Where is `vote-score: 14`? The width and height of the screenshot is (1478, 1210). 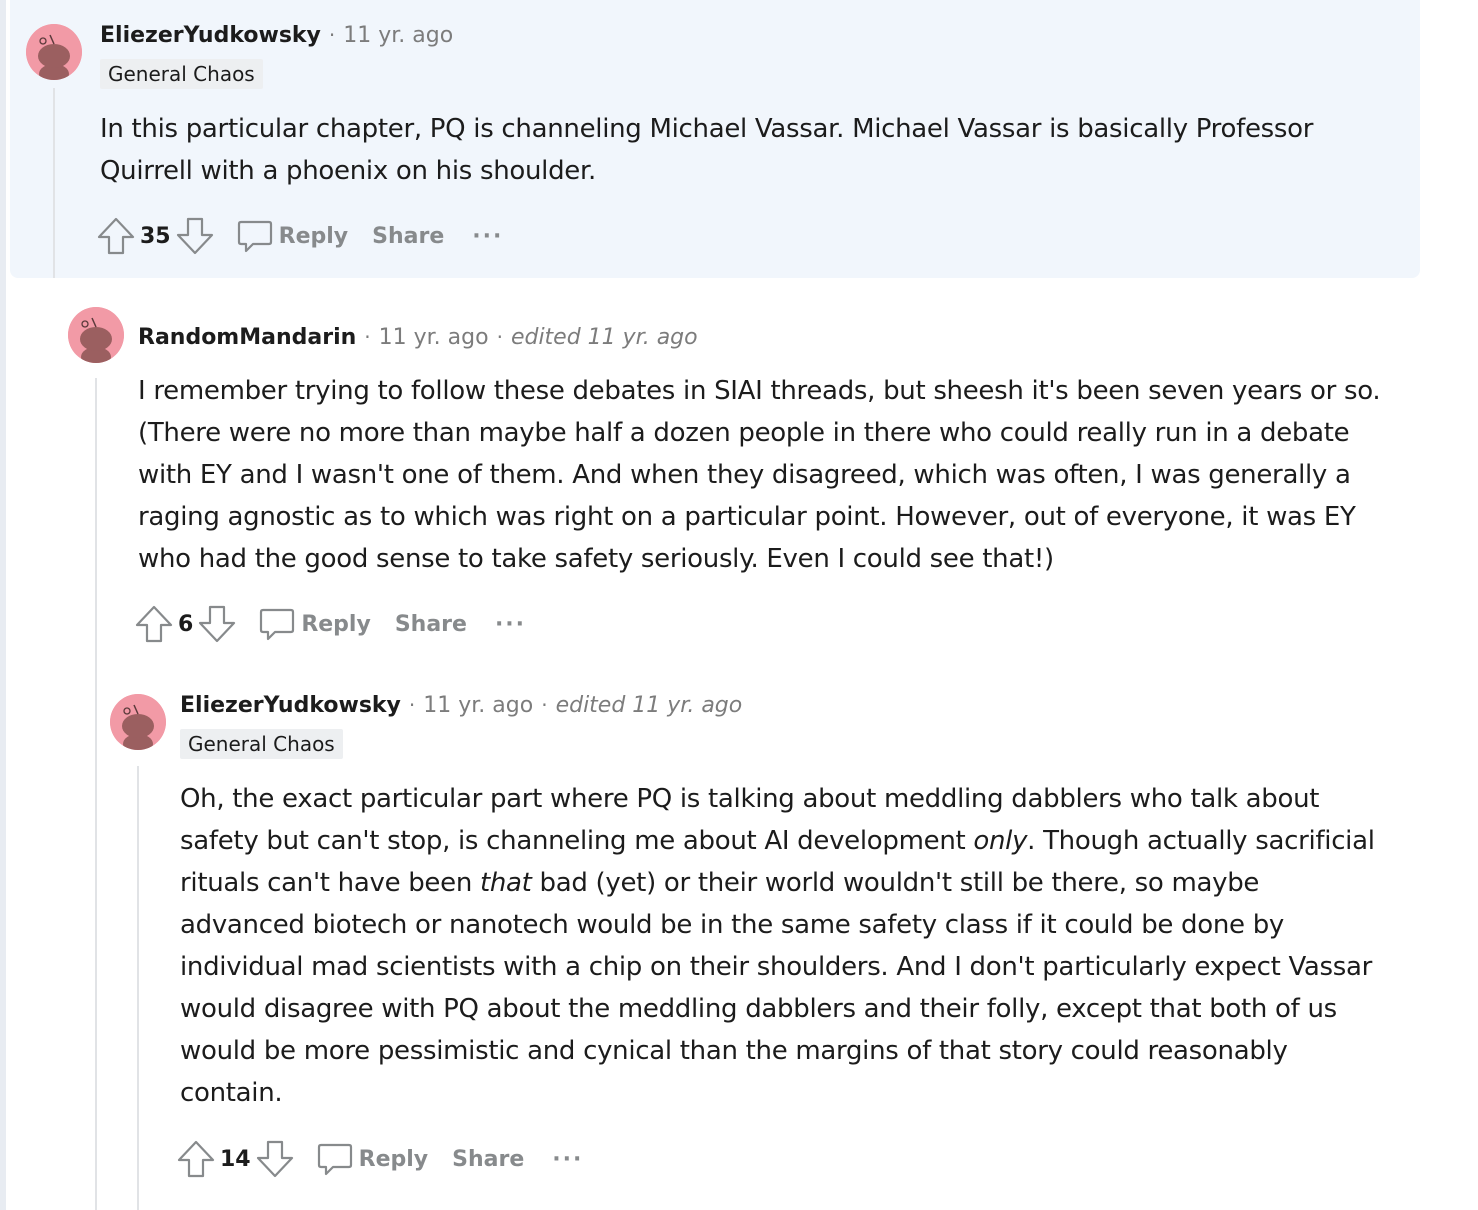
vote-score: 14 is located at coordinates (235, 1159).